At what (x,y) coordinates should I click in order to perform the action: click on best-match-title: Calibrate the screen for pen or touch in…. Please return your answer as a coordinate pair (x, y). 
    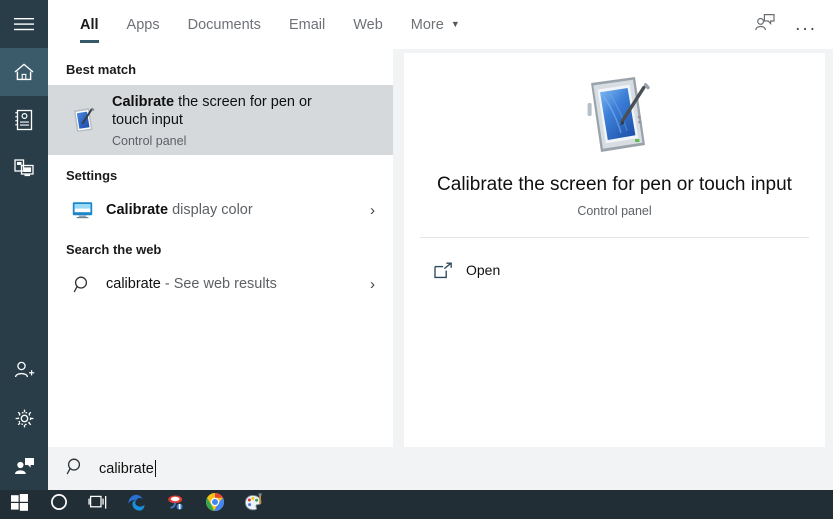
    Looking at the image, I should click on (219, 111).